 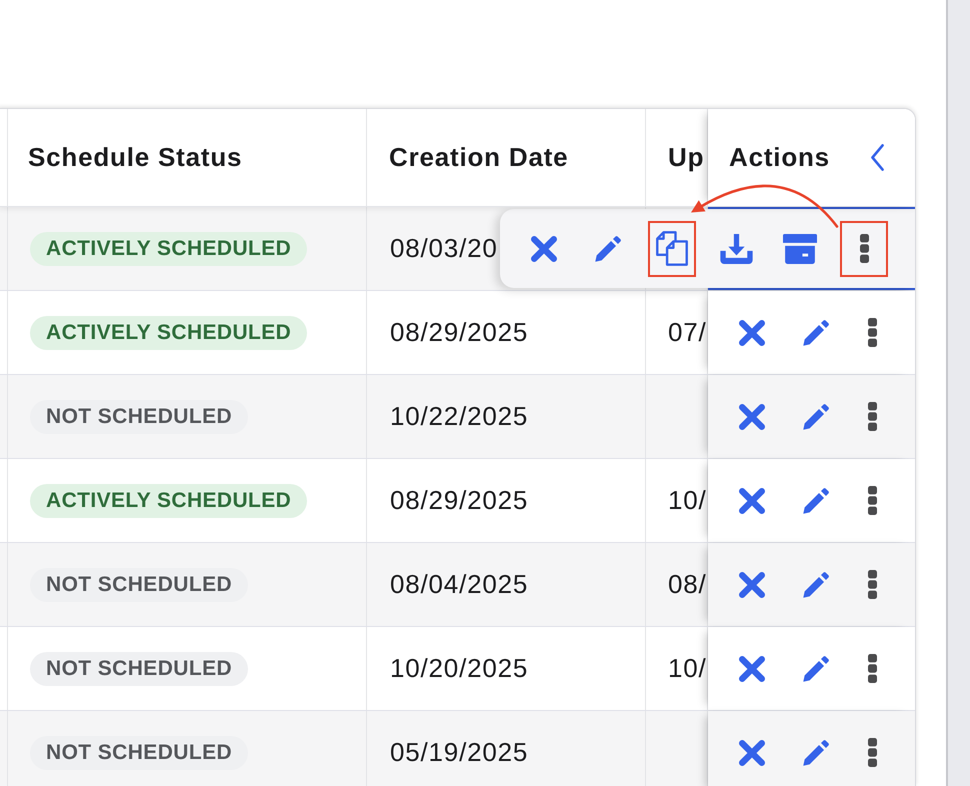 I want to click on date-text: 07/, so click(x=687, y=332).